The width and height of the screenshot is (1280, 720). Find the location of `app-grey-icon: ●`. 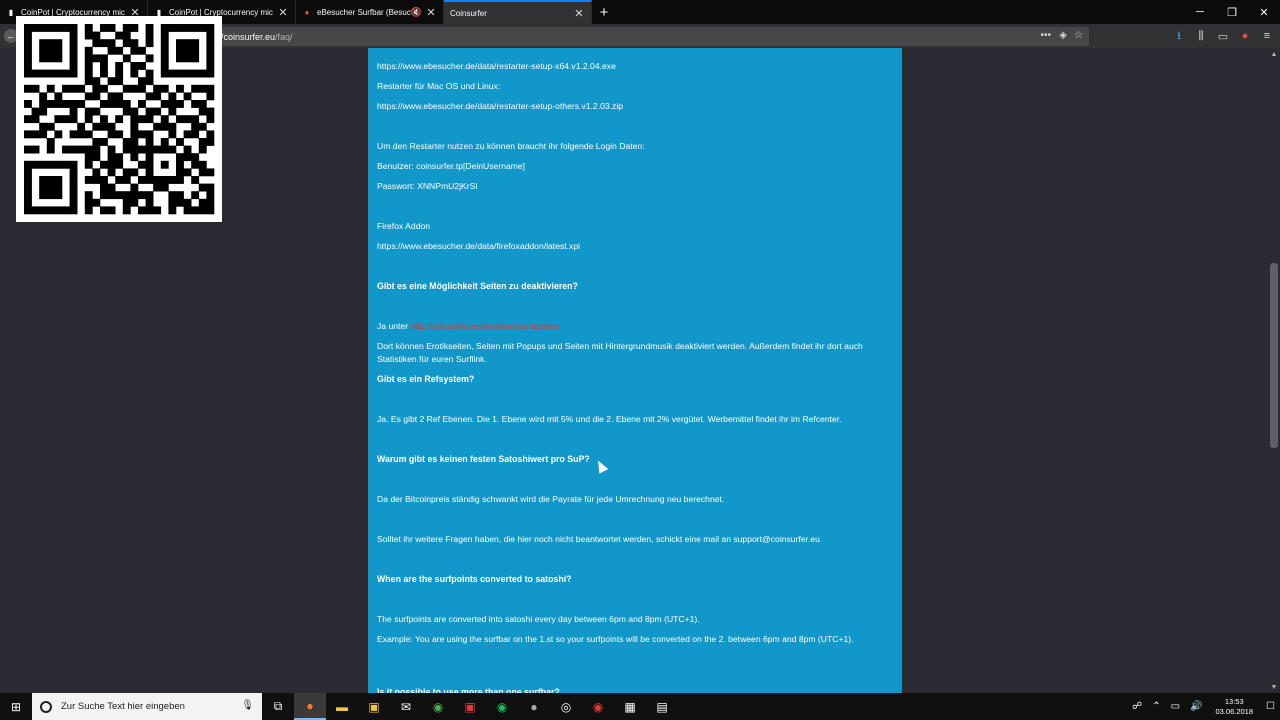

app-grey-icon: ● is located at coordinates (534, 706).